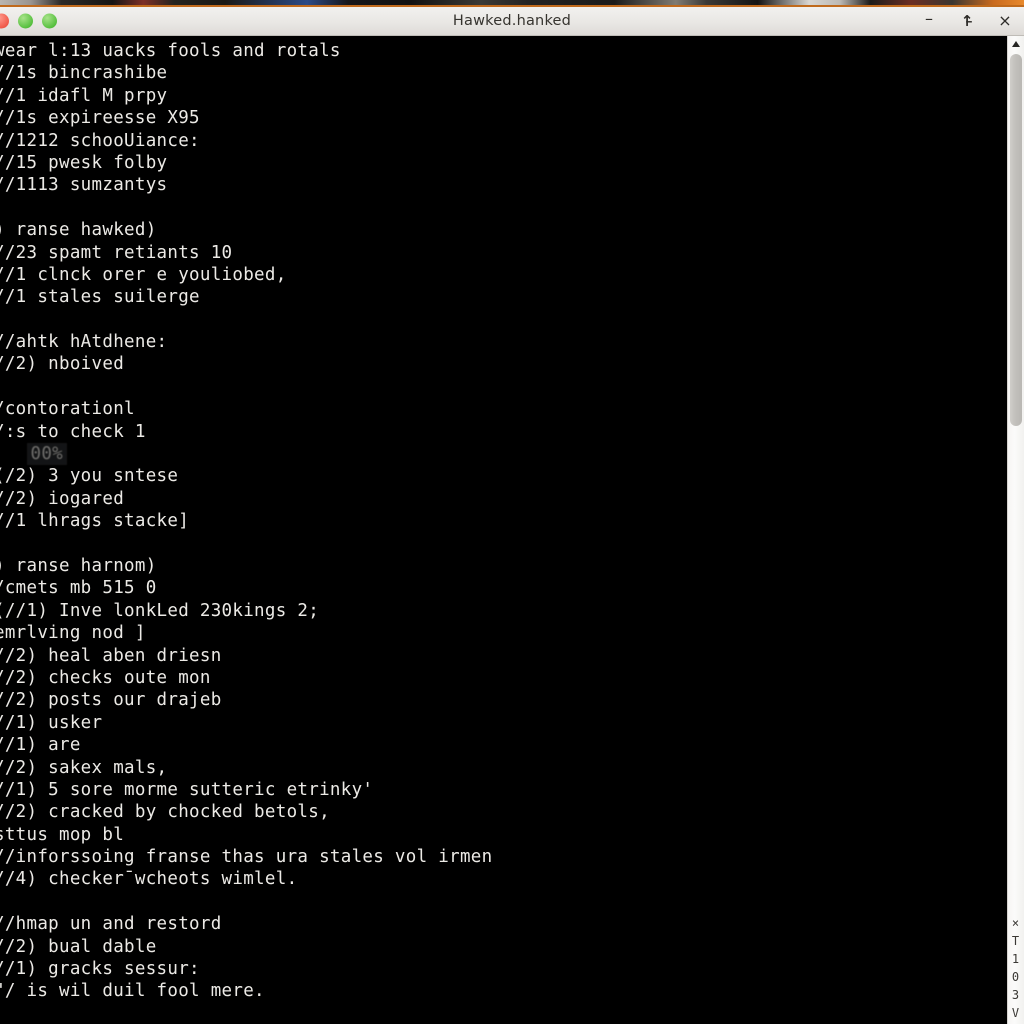  Describe the element at coordinates (111, 924) in the screenshot. I see `terminal-line: //hmap un and restord` at that location.